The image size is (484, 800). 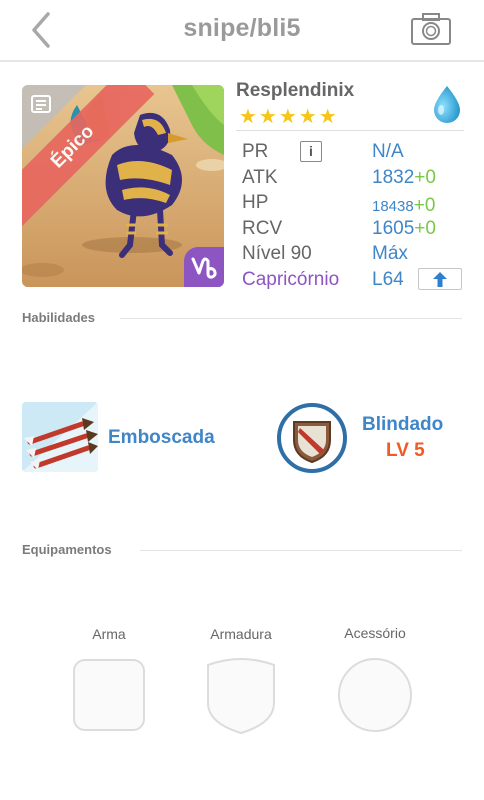 I want to click on accessory-slot, so click(x=375, y=695).